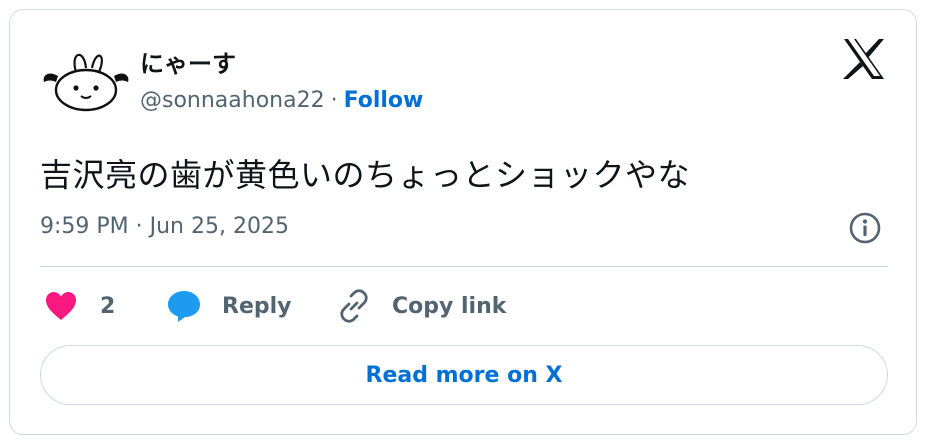 This screenshot has height=446, width=926. I want to click on bunny-avatar-icon, so click(86, 82).